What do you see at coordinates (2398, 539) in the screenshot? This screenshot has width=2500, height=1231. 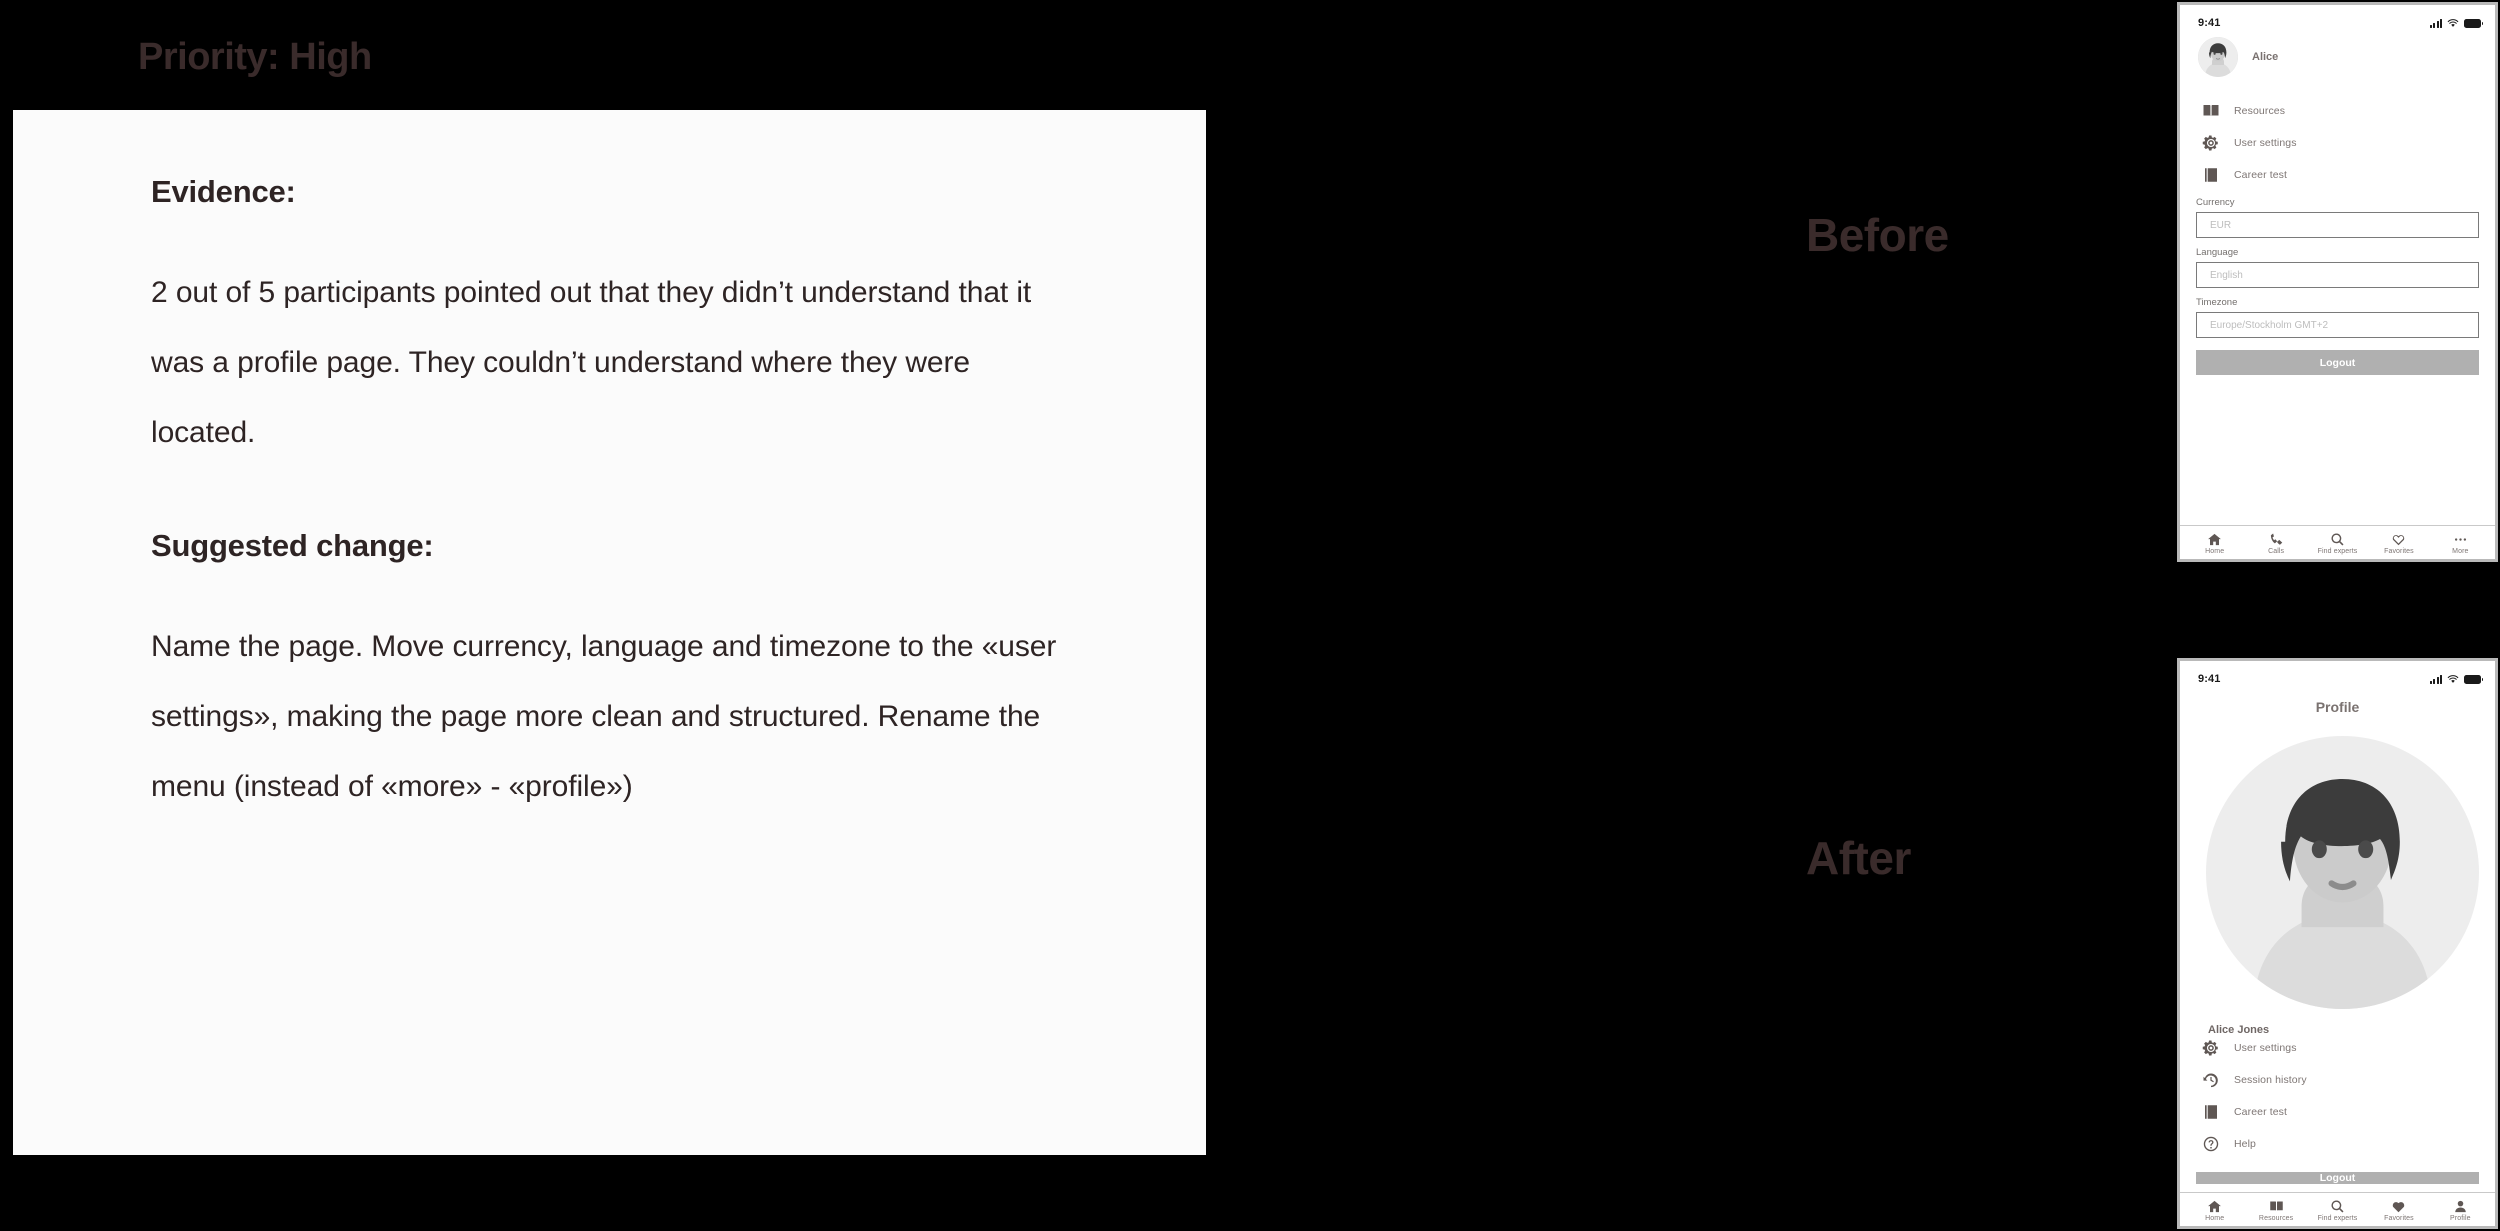 I see `heart-outline-icon` at bounding box center [2398, 539].